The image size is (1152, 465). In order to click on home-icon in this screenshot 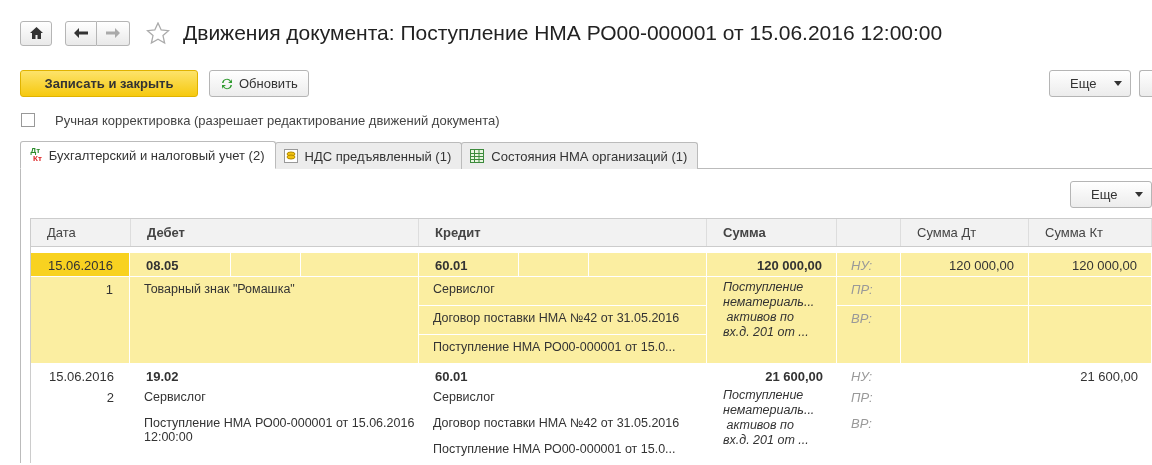, I will do `click(36, 33)`.